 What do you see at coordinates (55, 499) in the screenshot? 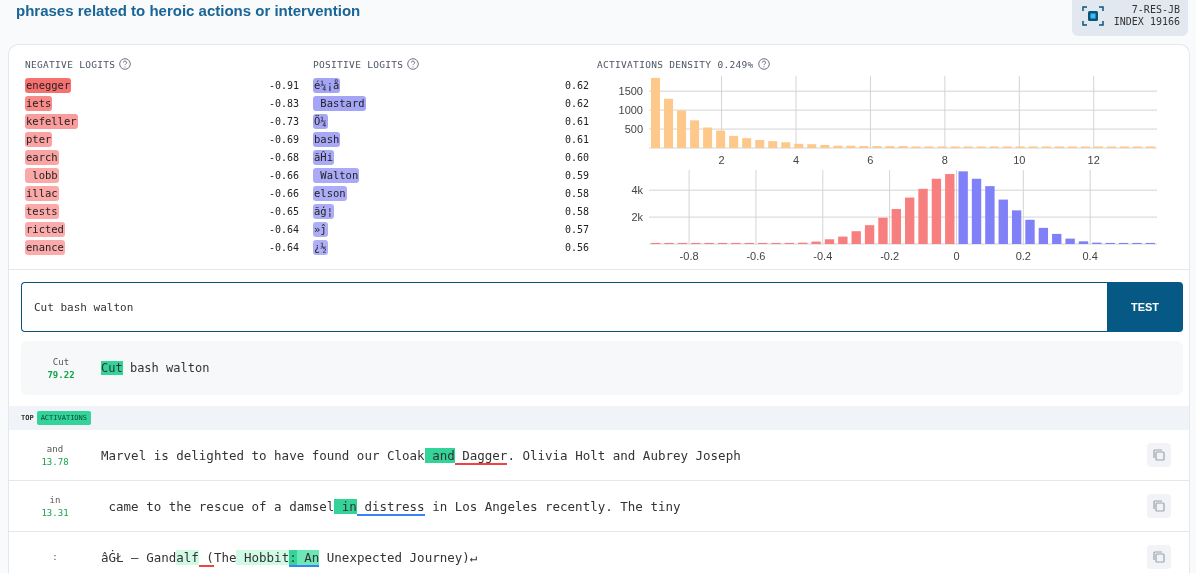
I see `token-label: in` at bounding box center [55, 499].